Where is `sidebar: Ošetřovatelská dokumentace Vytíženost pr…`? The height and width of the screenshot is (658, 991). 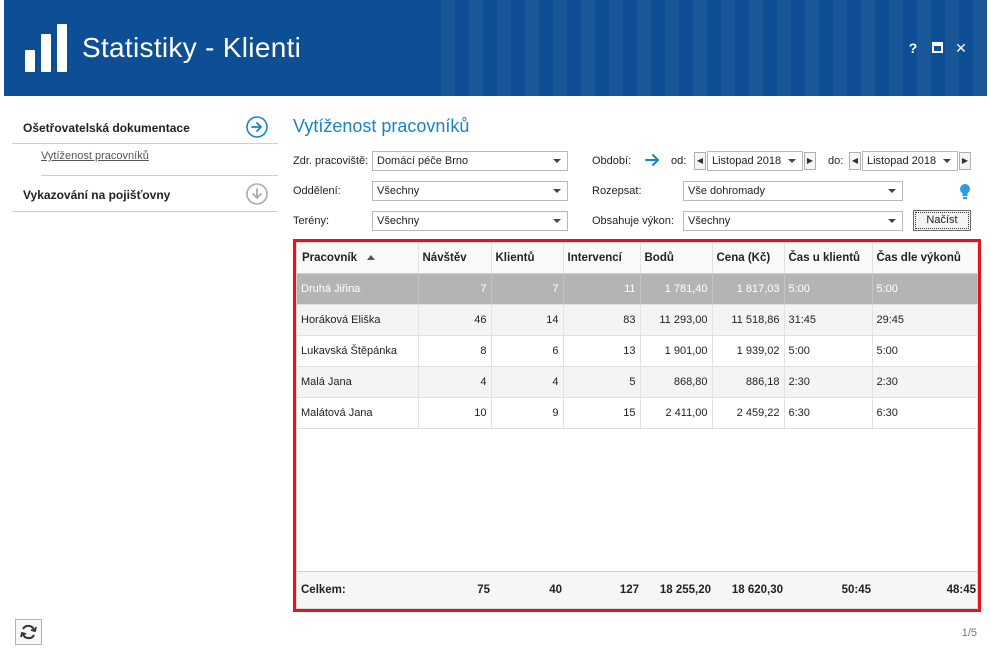
sidebar: Ošetřovatelská dokumentace Vytíženost pr… is located at coordinates (145, 162).